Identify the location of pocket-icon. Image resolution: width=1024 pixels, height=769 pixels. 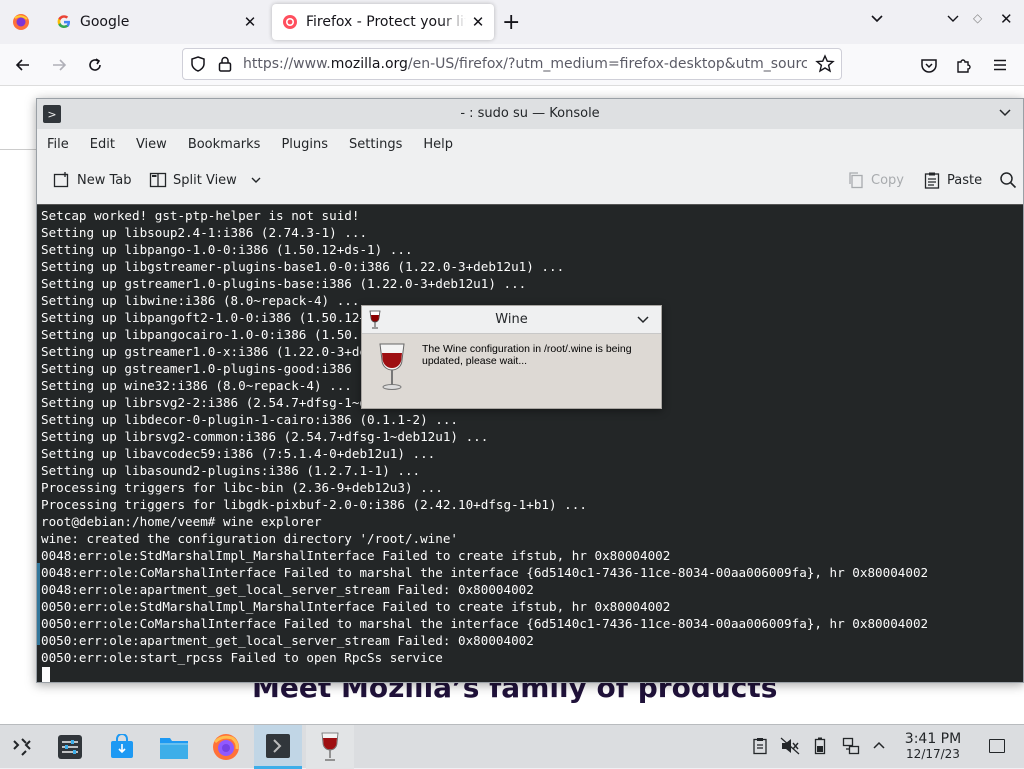
(929, 66).